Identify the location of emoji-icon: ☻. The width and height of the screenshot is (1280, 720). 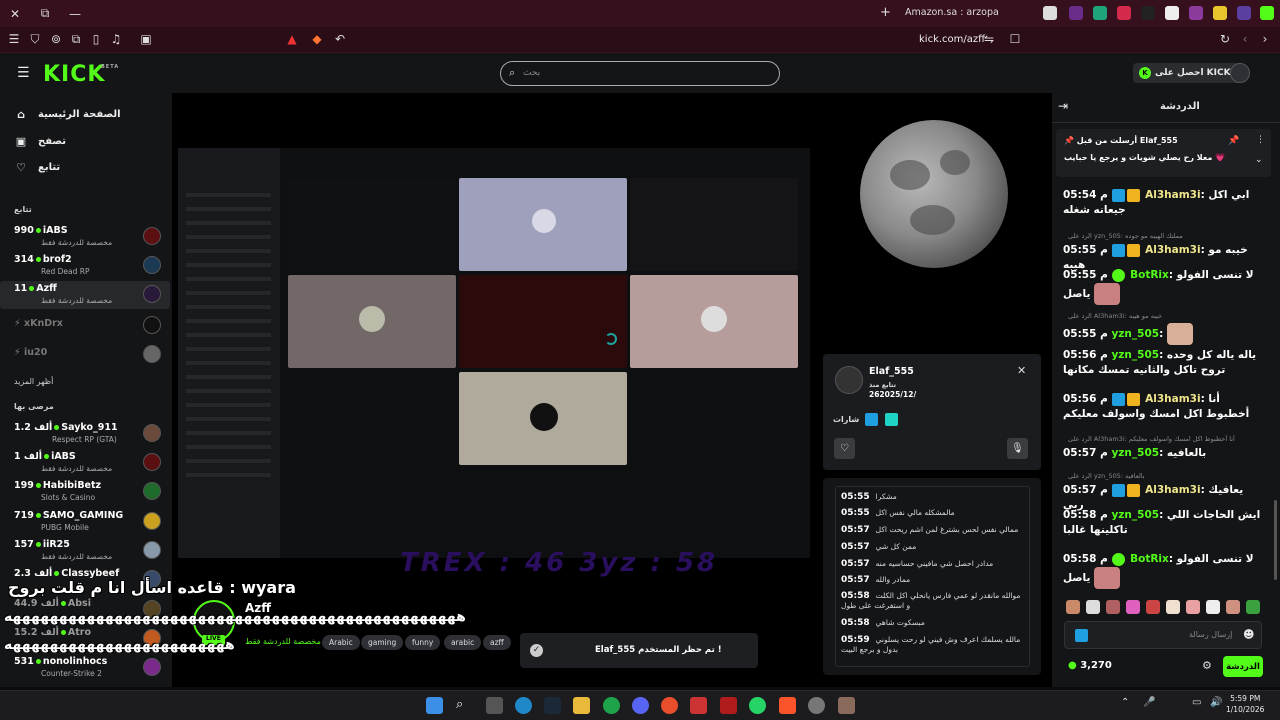
(1248, 634).